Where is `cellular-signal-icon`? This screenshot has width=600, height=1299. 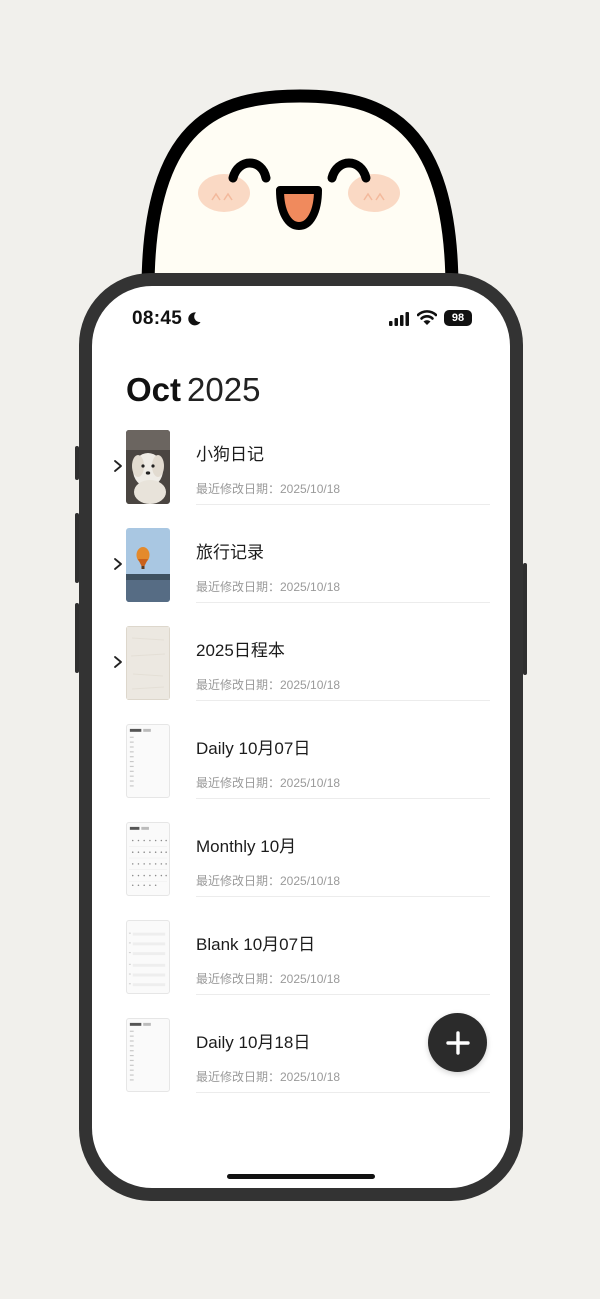
cellular-signal-icon is located at coordinates (399, 319).